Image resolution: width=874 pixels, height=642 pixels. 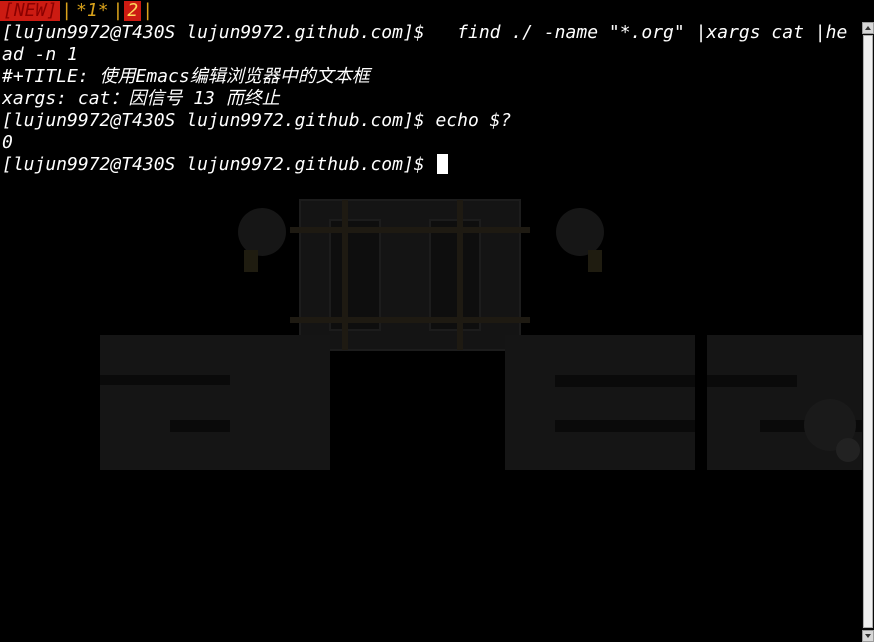 I want to click on tab-bar: [NEW] | *1* | 2 |, so click(x=77, y=11).